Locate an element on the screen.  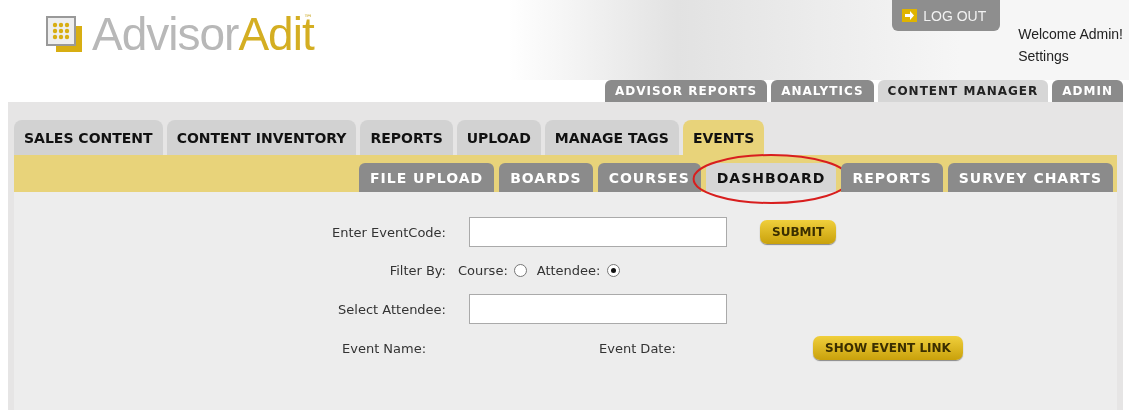
top-tab: CONTENT MANAGER is located at coordinates (963, 91).